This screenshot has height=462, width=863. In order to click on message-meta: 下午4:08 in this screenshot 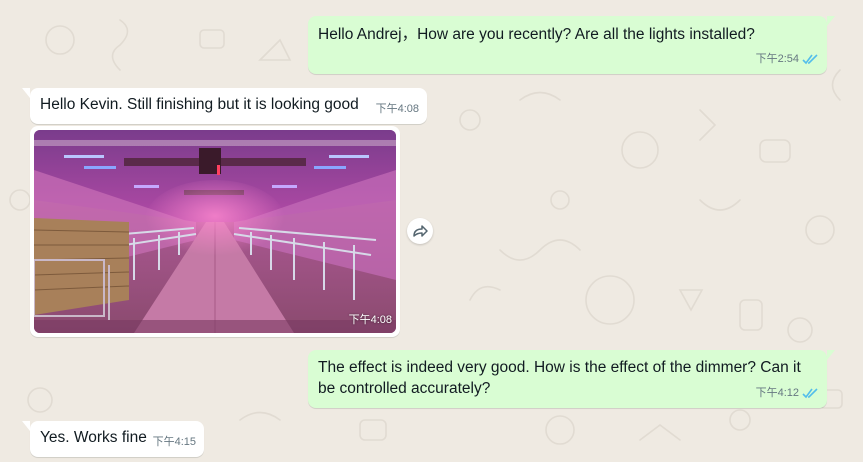, I will do `click(397, 109)`.